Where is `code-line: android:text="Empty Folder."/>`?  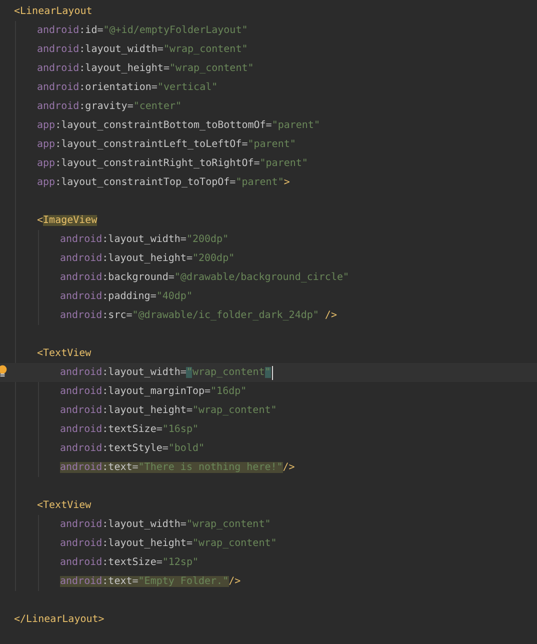 code-line: android:text="Empty Folder."/> is located at coordinates (150, 582).